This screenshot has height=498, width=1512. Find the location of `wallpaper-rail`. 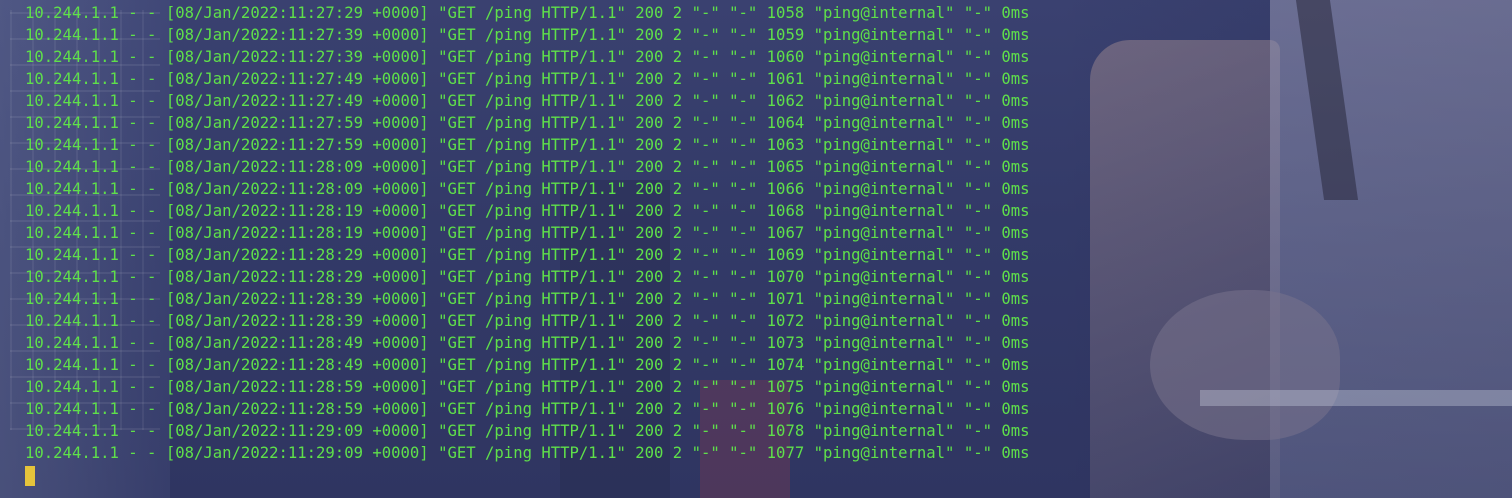

wallpaper-rail is located at coordinates (1356, 398).